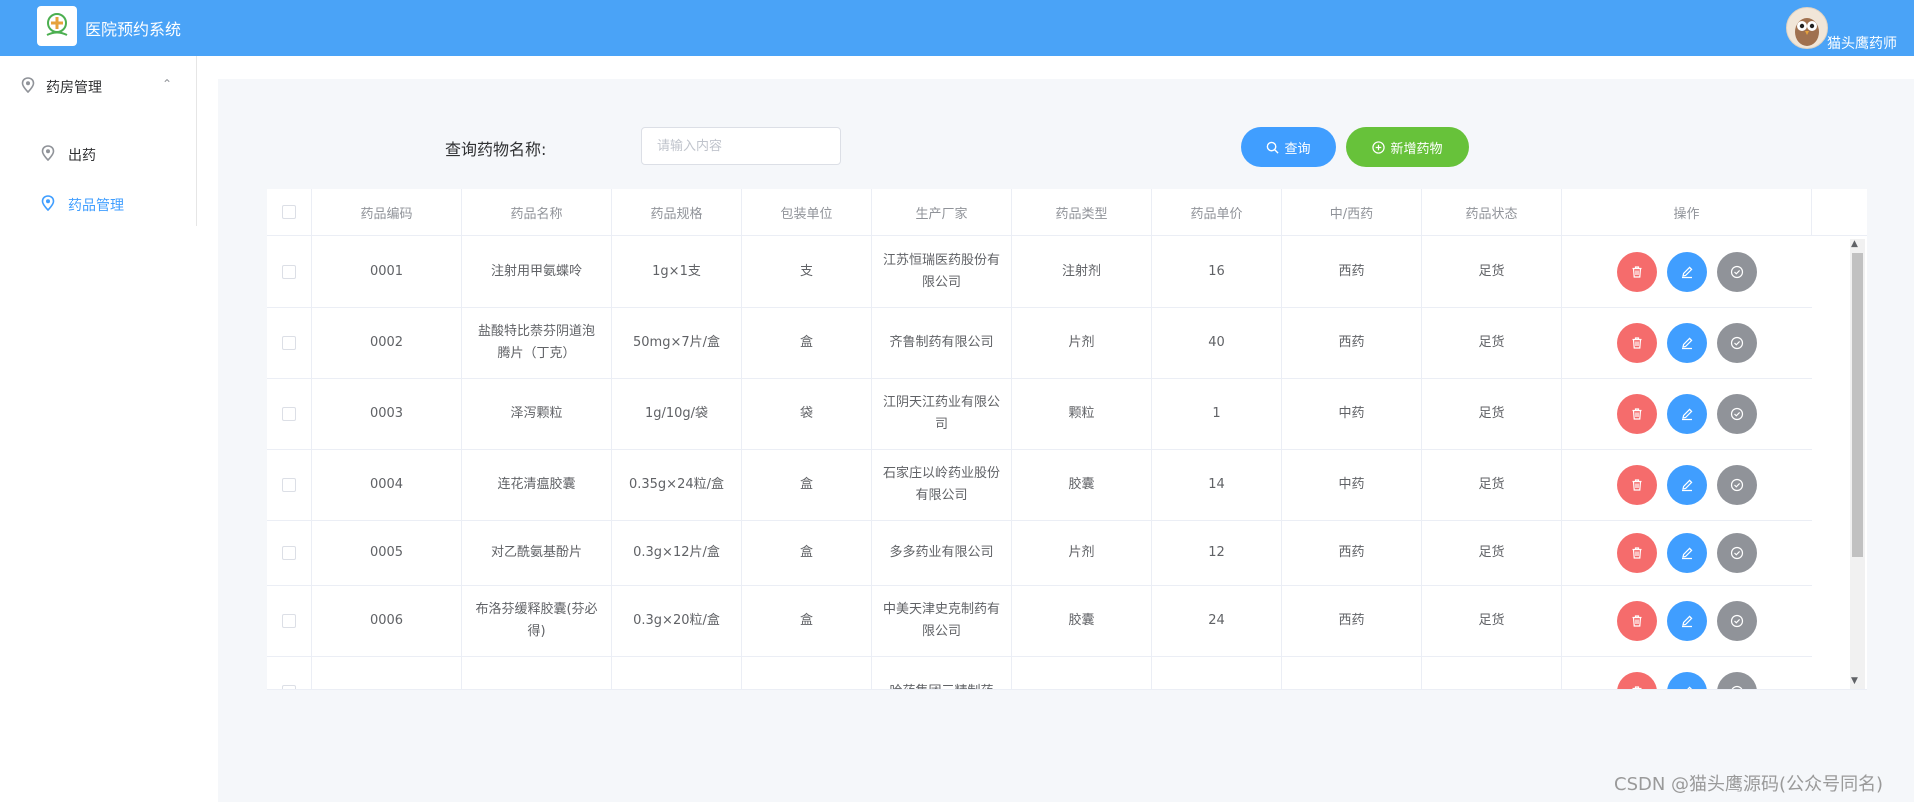 This screenshot has height=802, width=1914. What do you see at coordinates (387, 271) in the screenshot?
I see `cell-code: 0001` at bounding box center [387, 271].